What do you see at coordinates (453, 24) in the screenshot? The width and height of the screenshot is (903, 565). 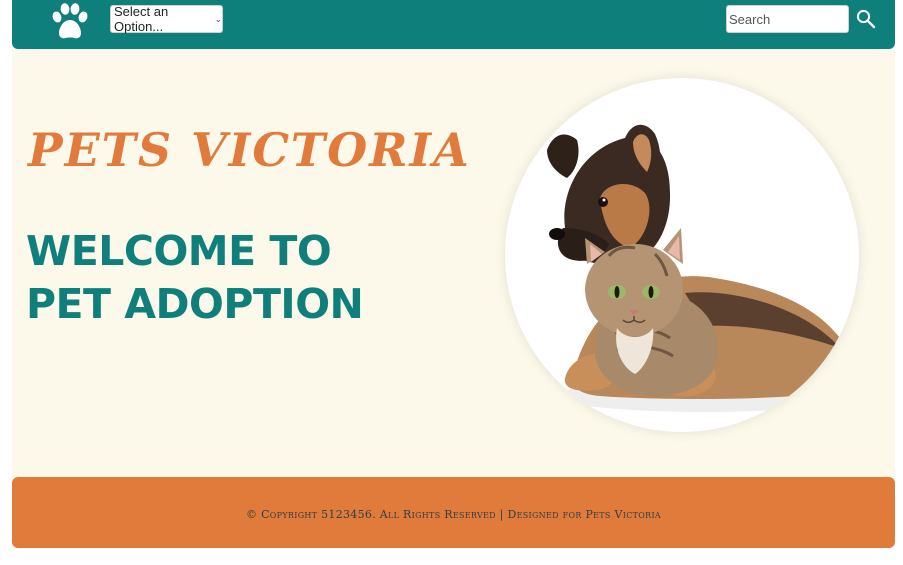 I see `navbar: Select an Option... ⌄` at bounding box center [453, 24].